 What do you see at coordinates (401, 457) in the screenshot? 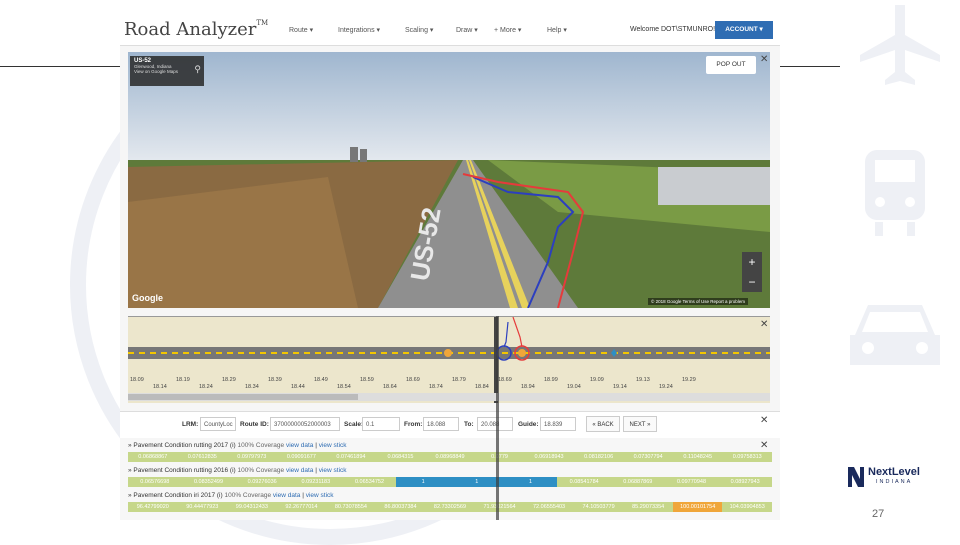
I see `data-cell: 0.0684315` at bounding box center [401, 457].